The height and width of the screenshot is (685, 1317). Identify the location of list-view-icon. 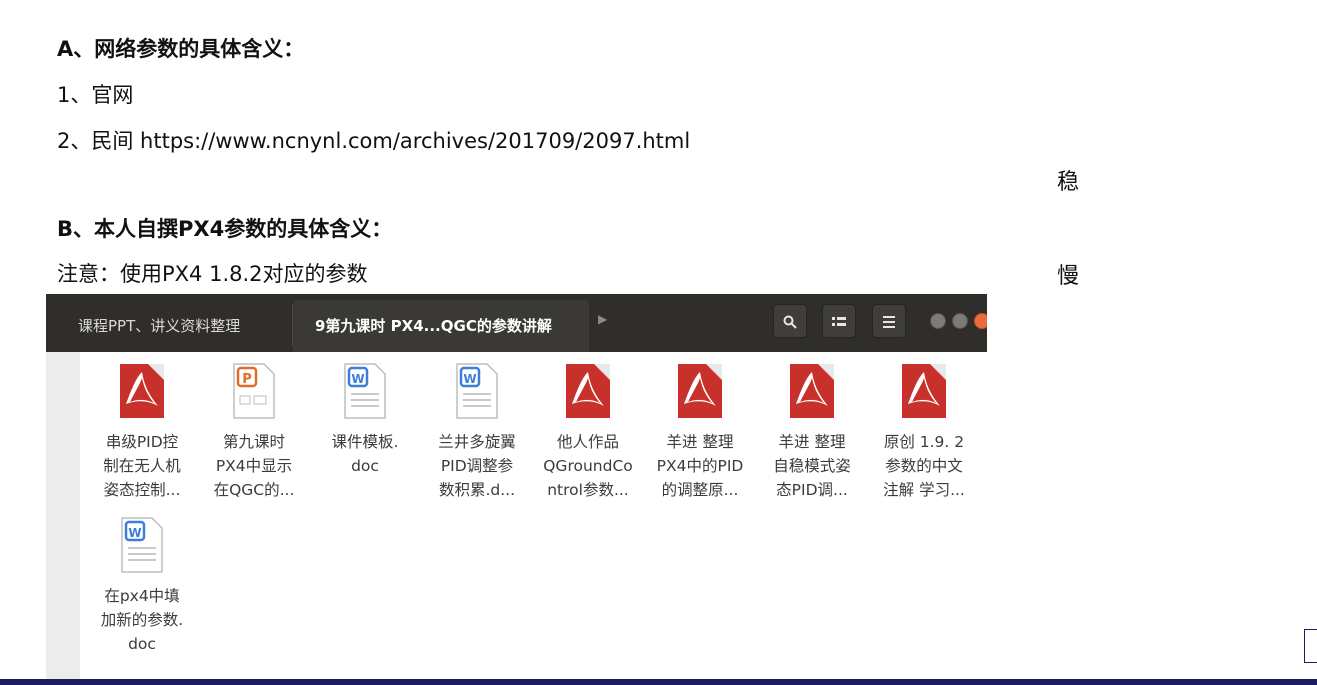
(839, 321).